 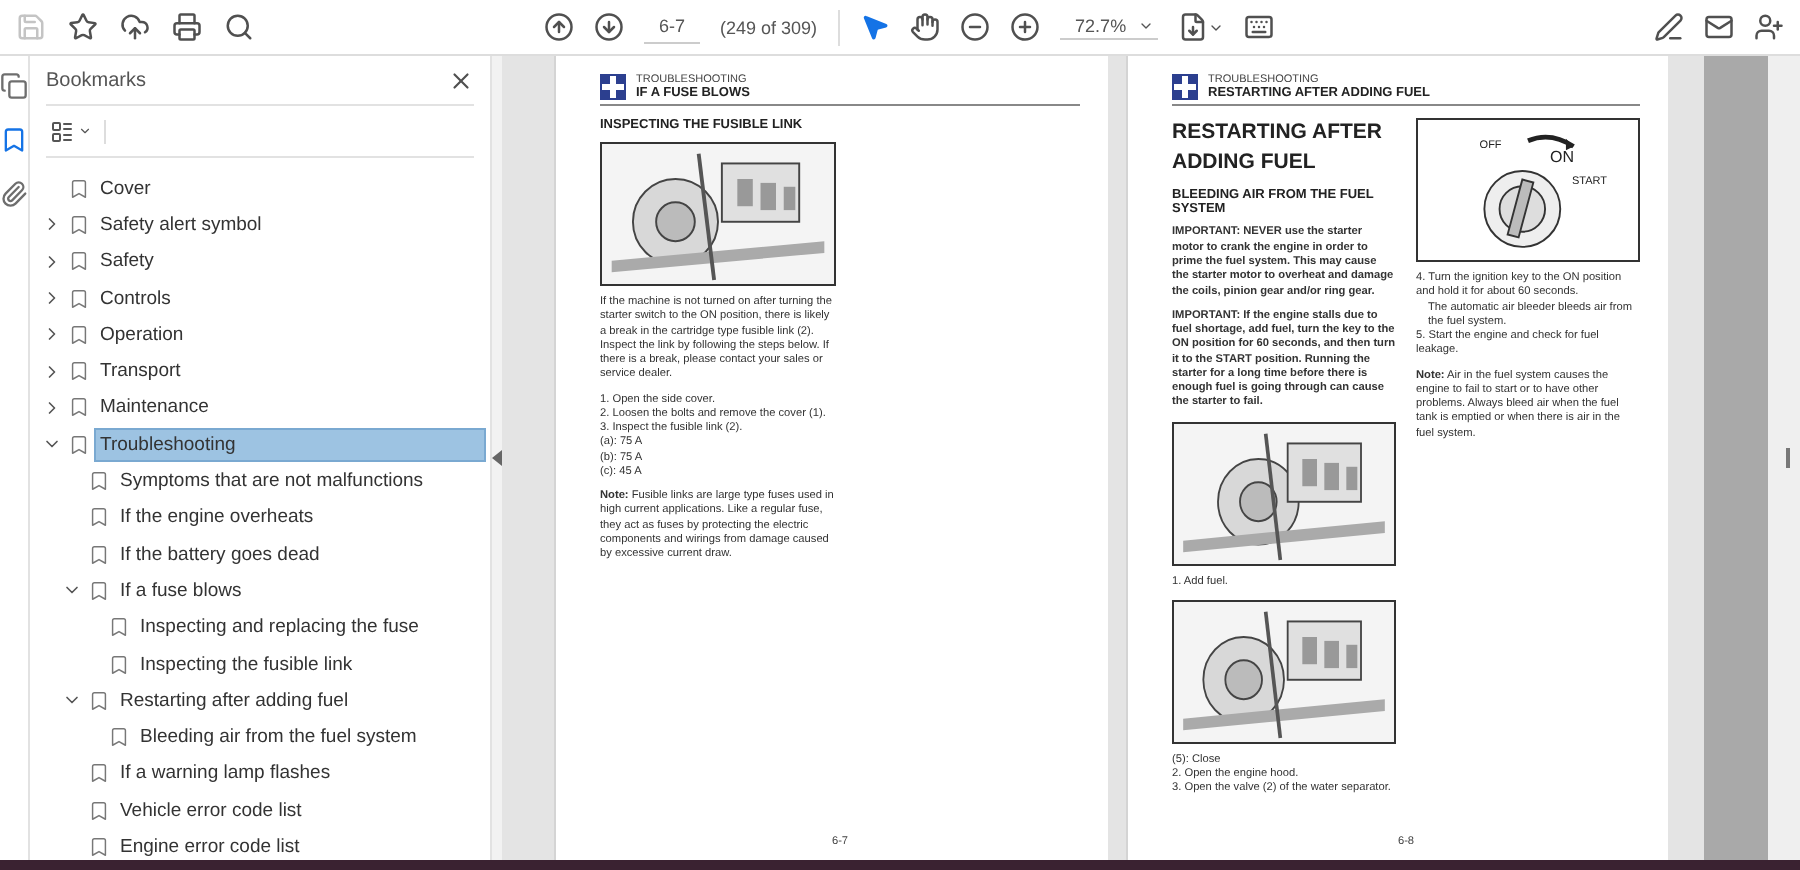 What do you see at coordinates (300, 846) in the screenshot?
I see `bookmark-item: Engine error code list` at bounding box center [300, 846].